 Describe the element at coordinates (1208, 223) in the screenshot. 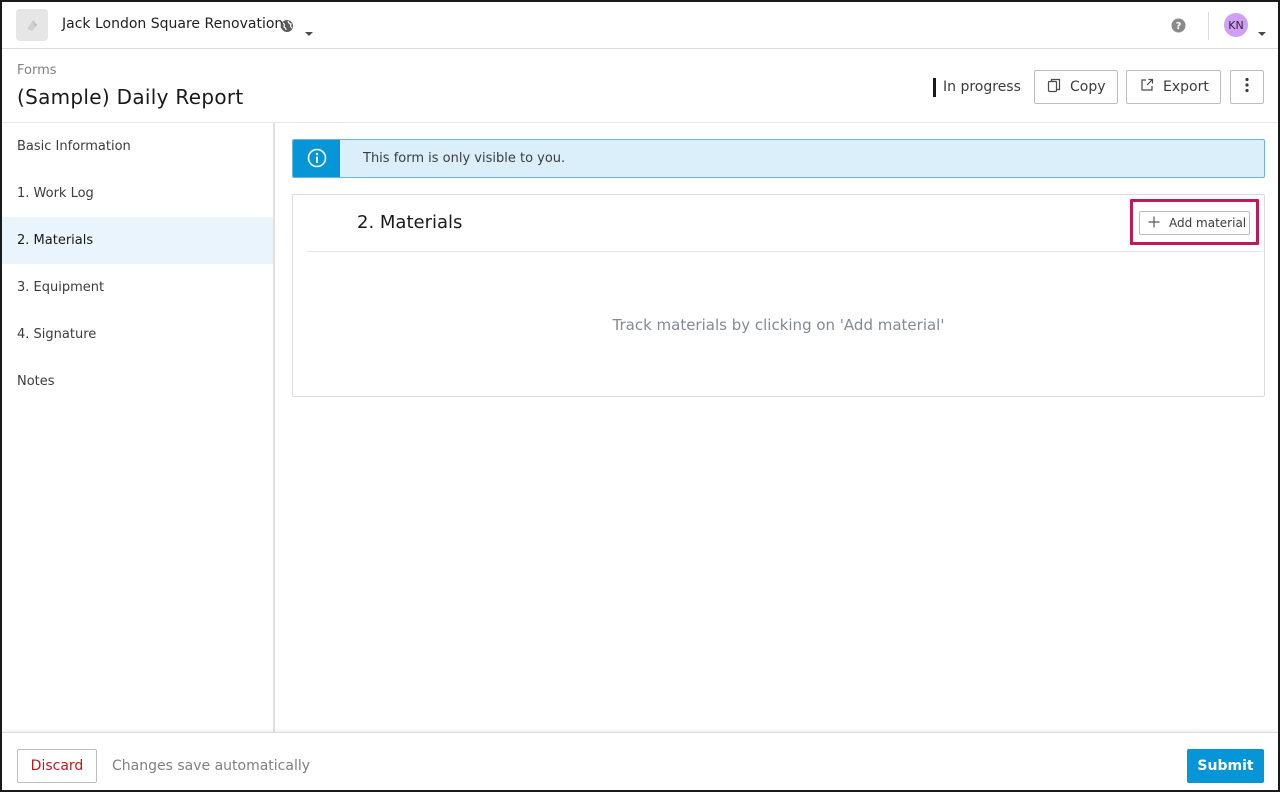

I see `add-material-label: Add material` at that location.